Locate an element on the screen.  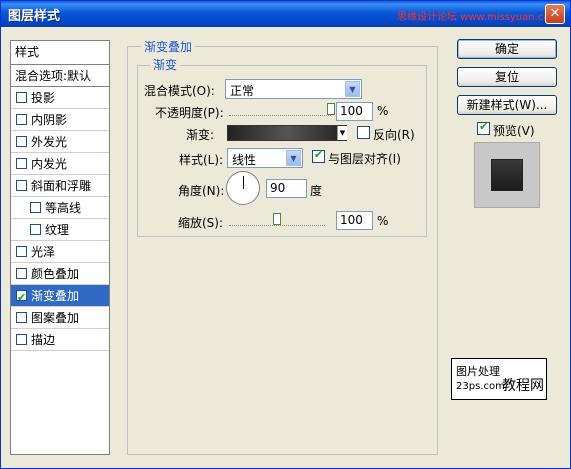
style-list-item: ✔ 渐变叠加 is located at coordinates (60, 296).